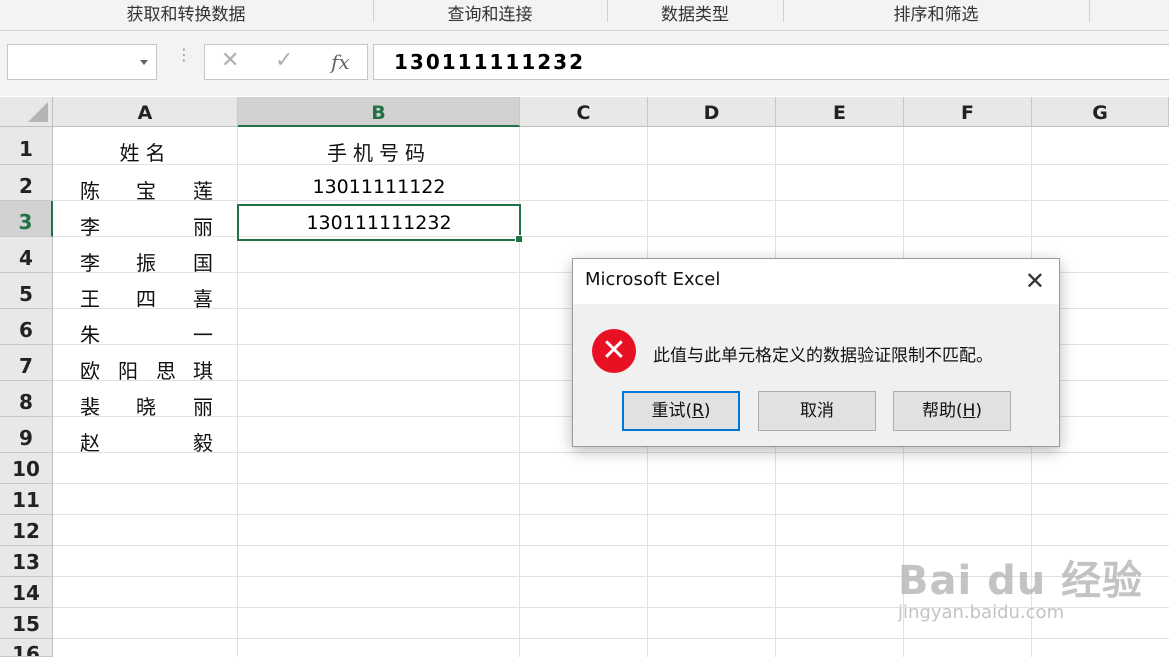 The height and width of the screenshot is (657, 1169). I want to click on row-header-15: 15, so click(26, 623).